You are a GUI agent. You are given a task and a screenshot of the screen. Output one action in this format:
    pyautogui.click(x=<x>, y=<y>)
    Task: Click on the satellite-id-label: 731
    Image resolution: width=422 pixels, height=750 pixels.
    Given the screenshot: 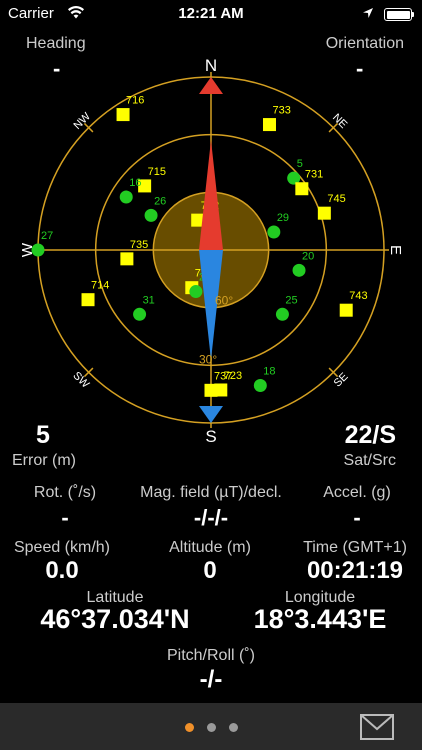 What is the action you would take?
    pyautogui.click(x=314, y=175)
    